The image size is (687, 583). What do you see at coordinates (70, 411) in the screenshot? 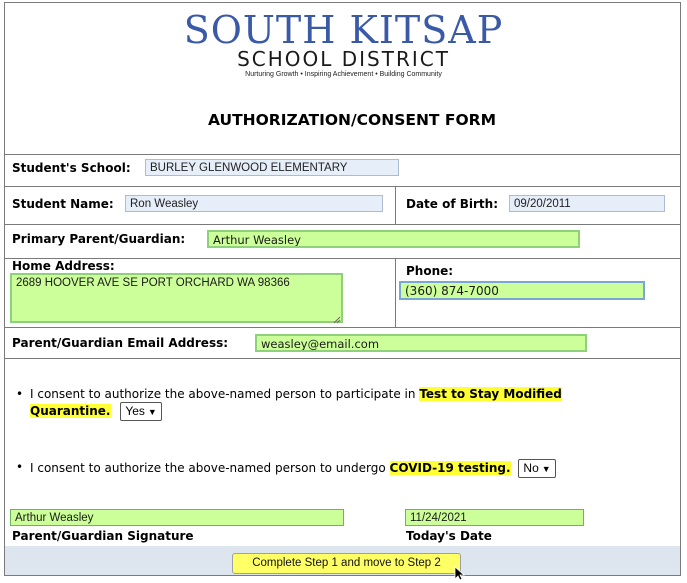
I see `highlight-text: Quarantine.` at bounding box center [70, 411].